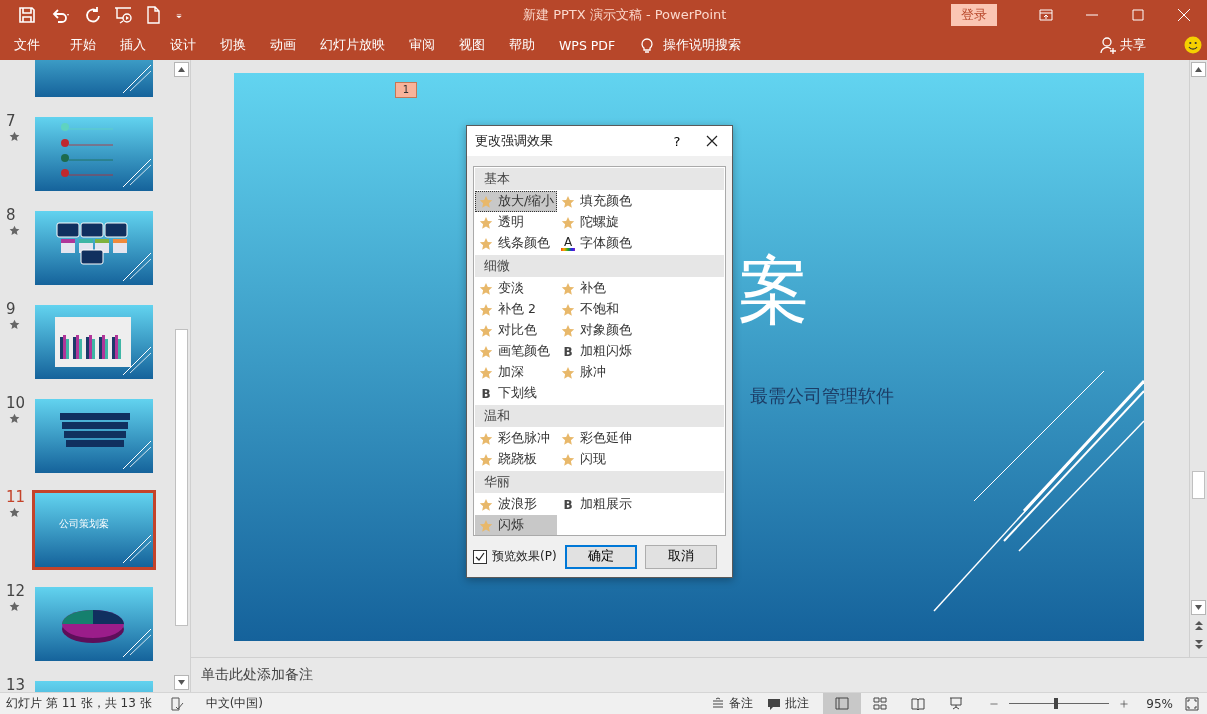  Describe the element at coordinates (600, 556) in the screenshot. I see `ok-button: 确定` at that location.